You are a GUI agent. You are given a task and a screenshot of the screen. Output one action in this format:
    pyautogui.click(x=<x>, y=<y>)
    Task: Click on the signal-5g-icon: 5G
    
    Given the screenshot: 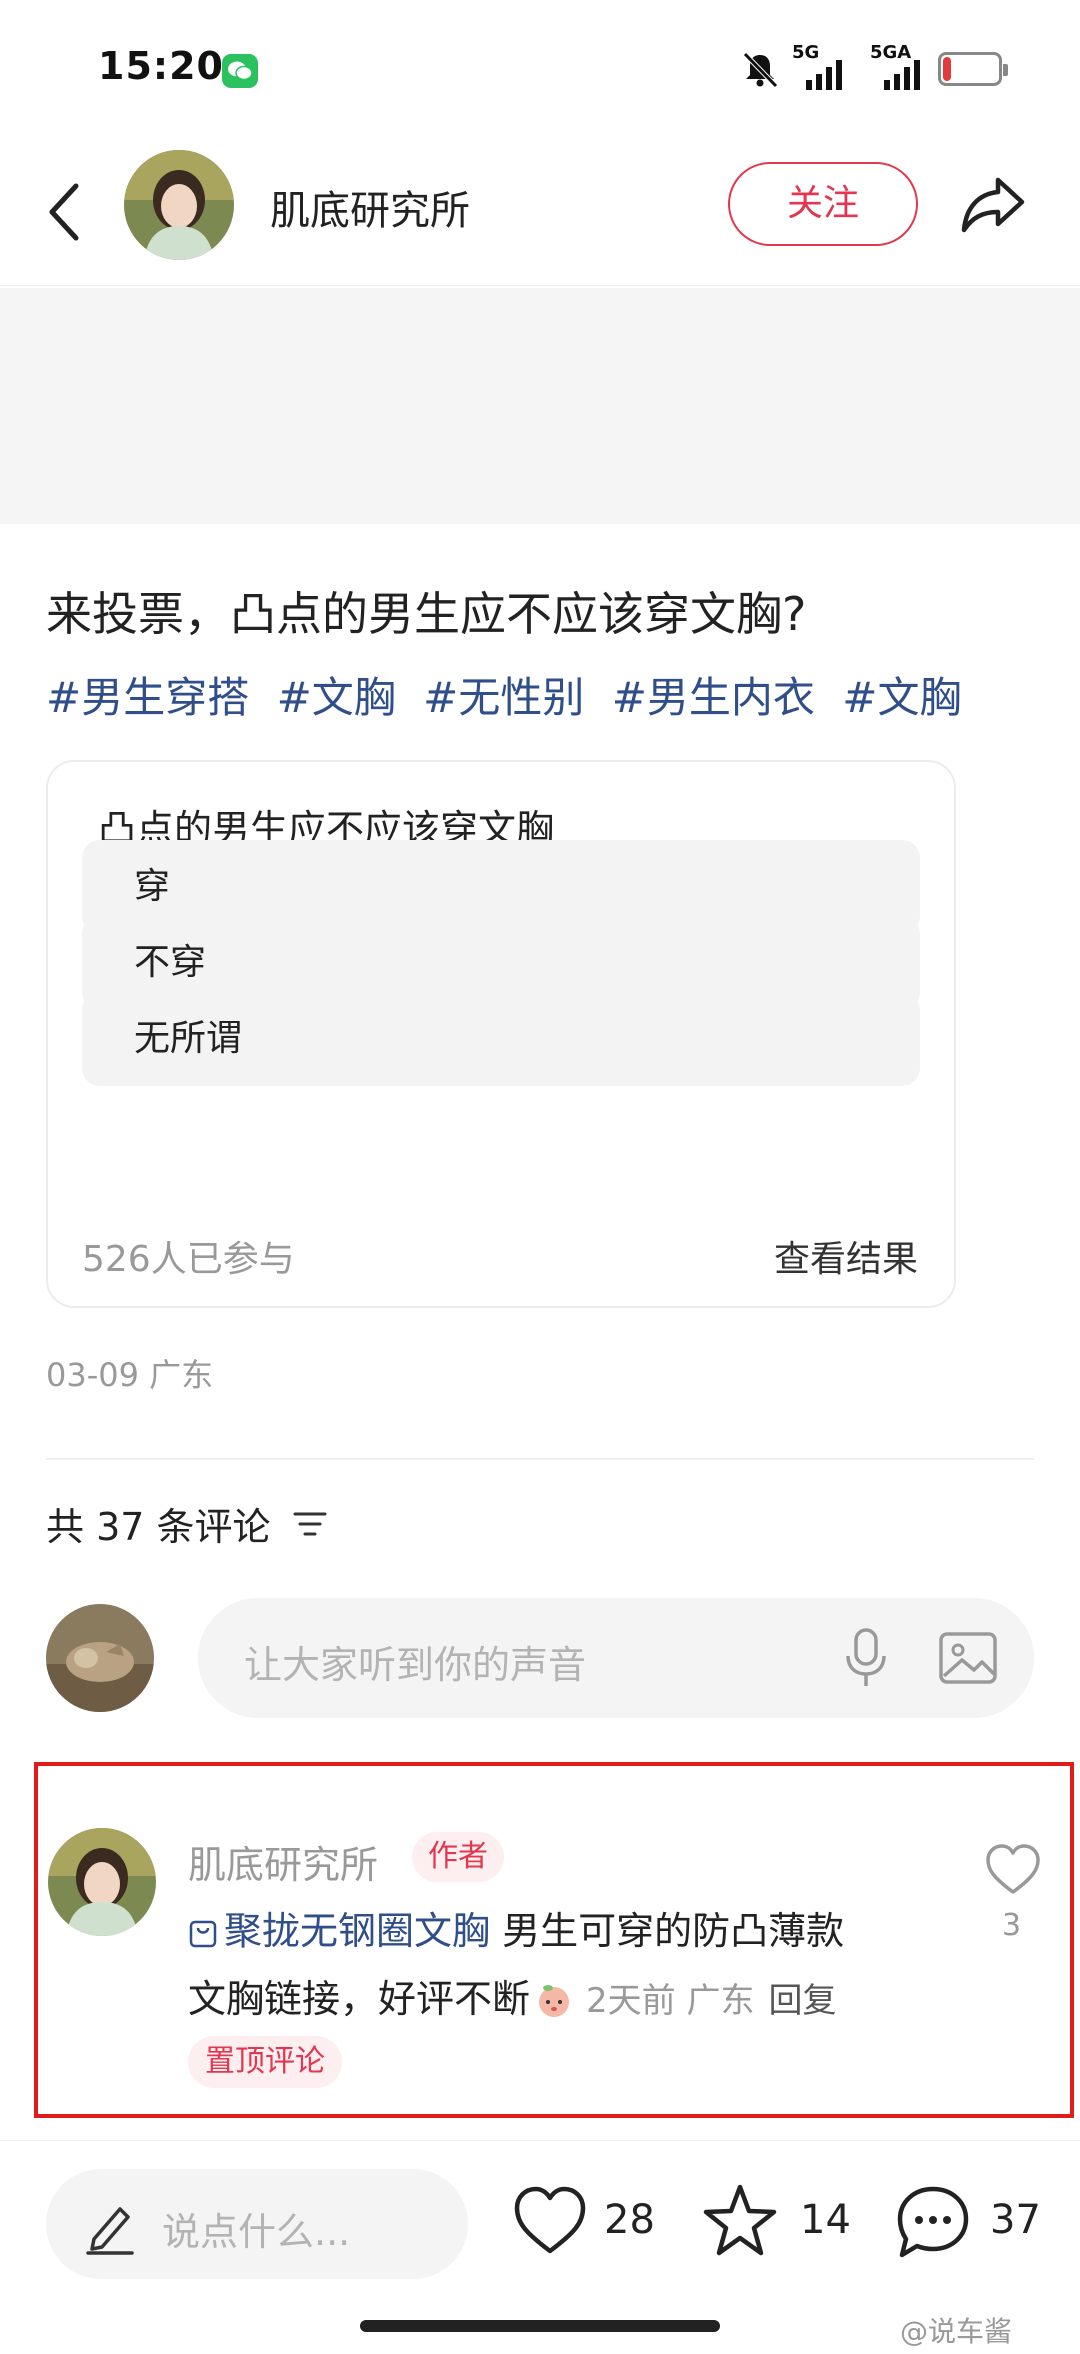 What is the action you would take?
    pyautogui.click(x=822, y=67)
    